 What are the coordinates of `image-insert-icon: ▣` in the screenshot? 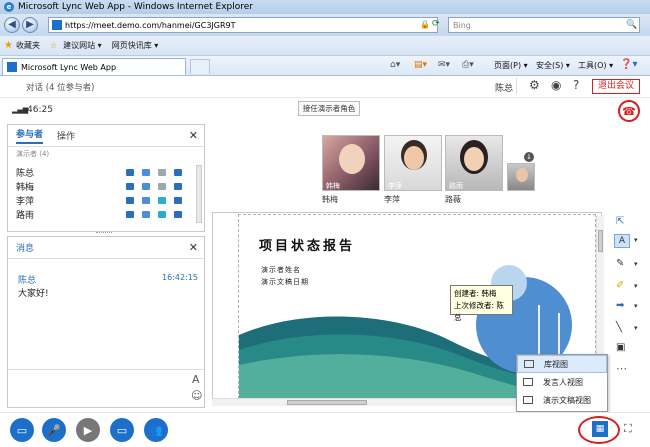 It's located at (620, 347).